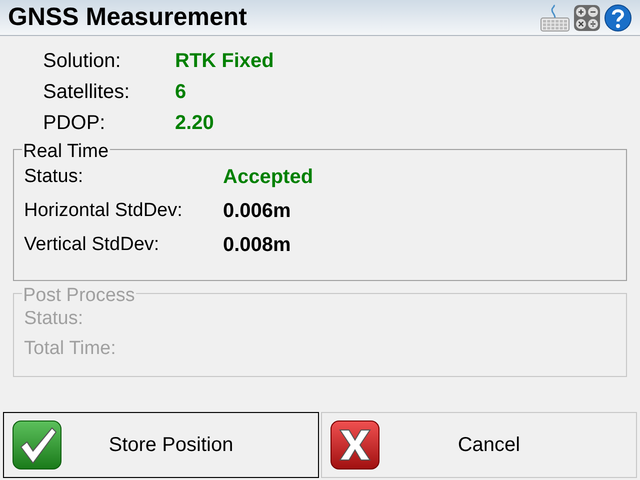  Describe the element at coordinates (74, 123) in the screenshot. I see `field-label: PDOP:` at that location.